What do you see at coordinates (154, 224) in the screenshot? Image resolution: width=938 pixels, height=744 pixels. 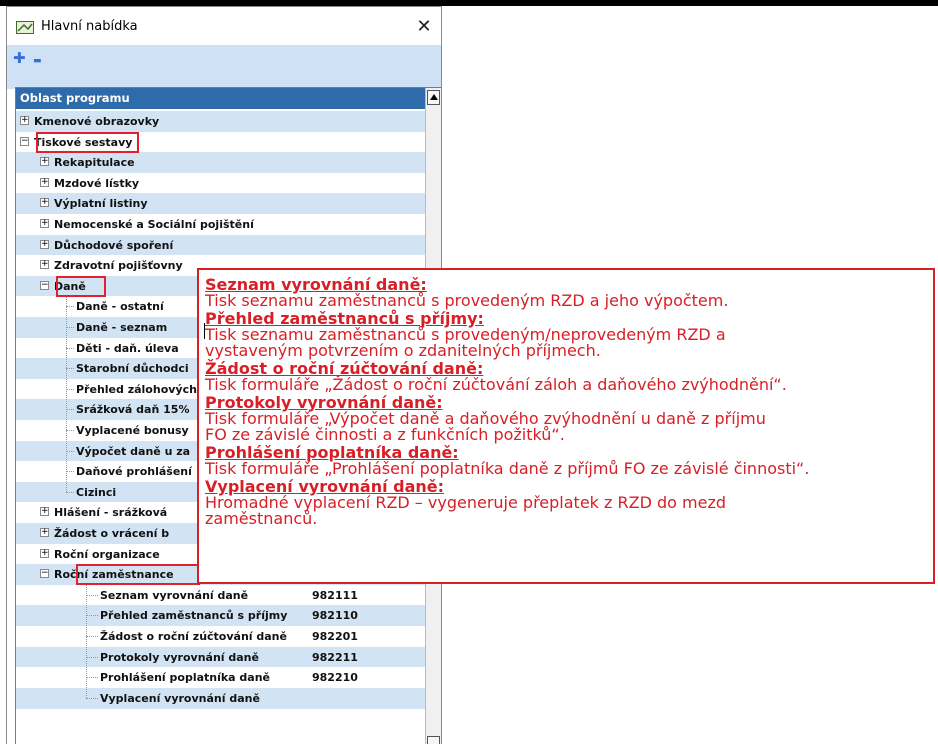 I see `tree-row-label: Nemocenské a Sociální pojištění` at bounding box center [154, 224].